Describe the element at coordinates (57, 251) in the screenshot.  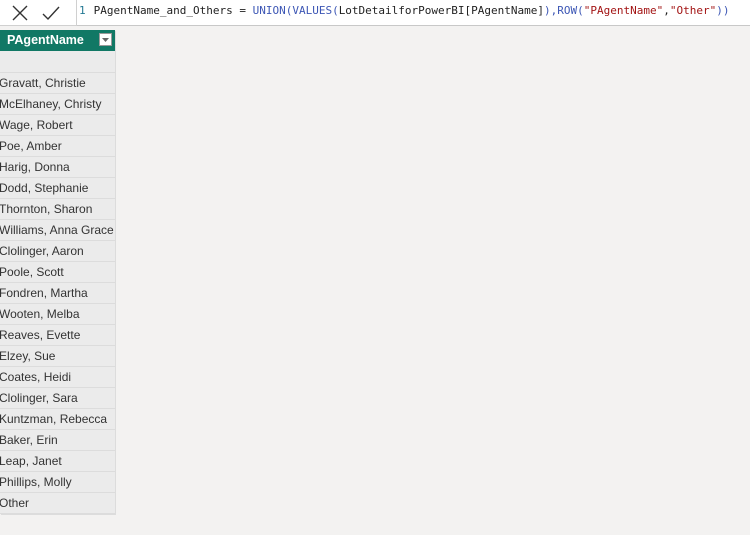
I see `table-row: Clolinger, Aaron` at that location.